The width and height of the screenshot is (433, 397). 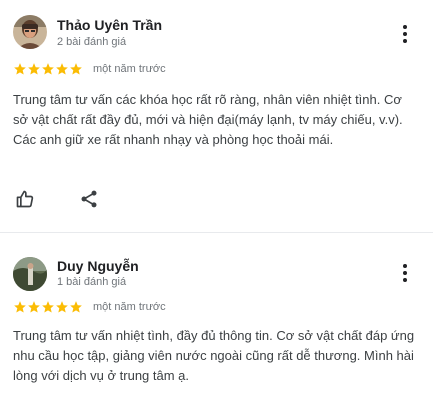 I want to click on reviewer-review-count: 2 bài đánh giá, so click(x=92, y=42).